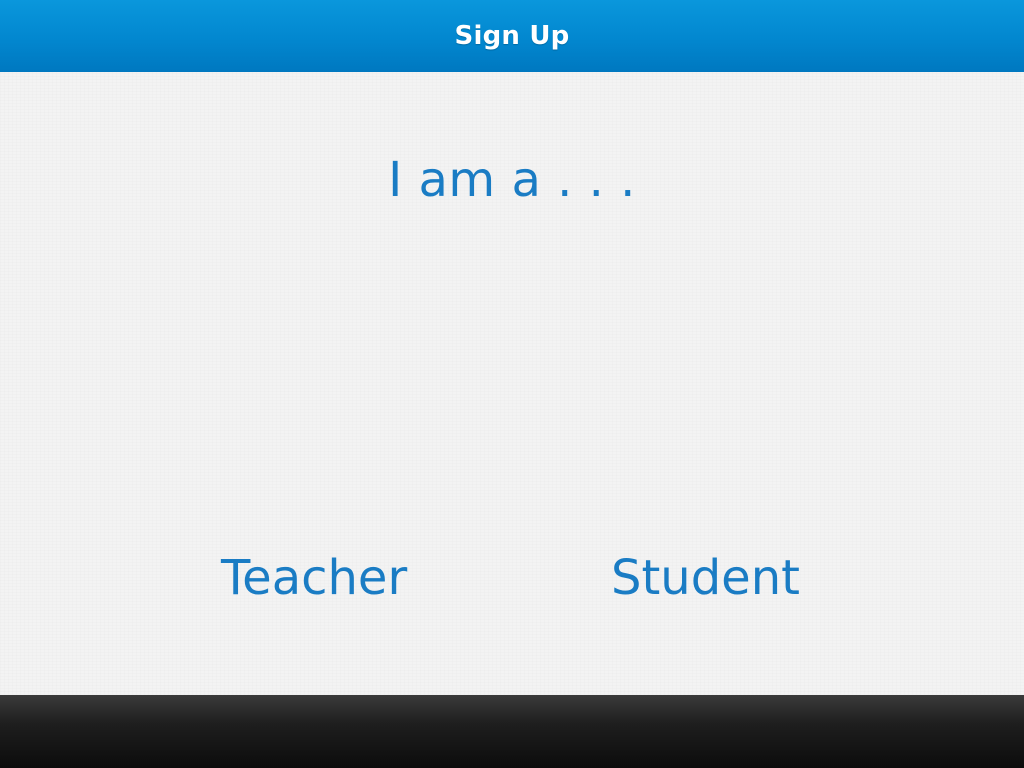  I want to click on student-option: Student, so click(705, 578).